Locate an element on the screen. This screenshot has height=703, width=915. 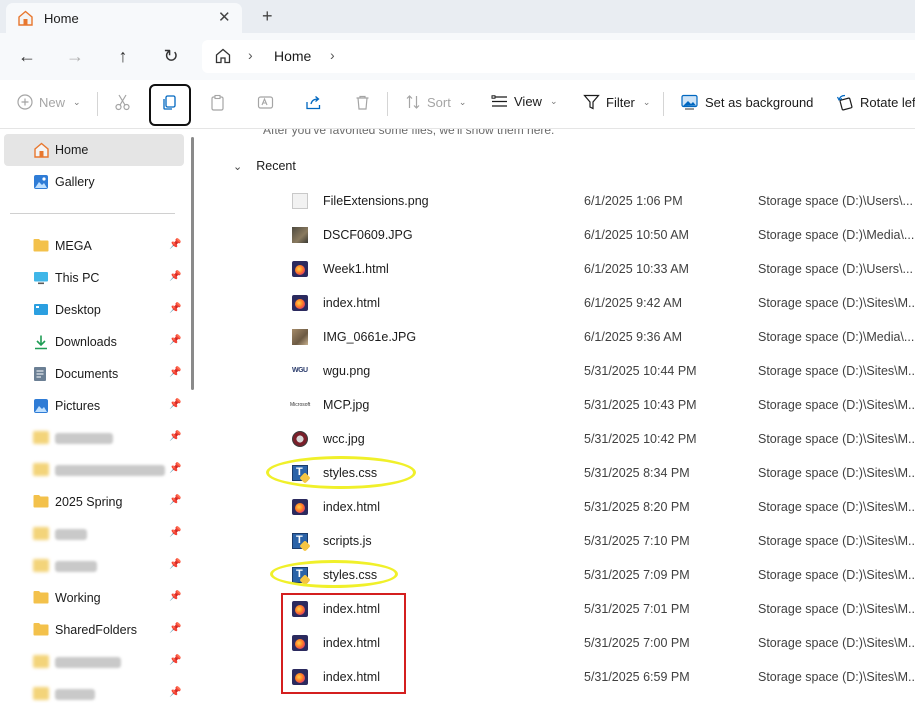
delete-button is located at coordinates (362, 102).